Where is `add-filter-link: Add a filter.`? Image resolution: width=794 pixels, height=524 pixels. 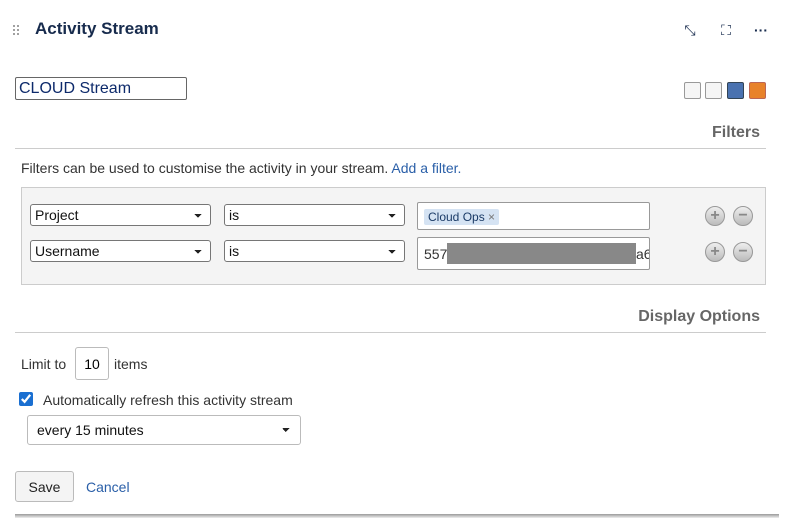 add-filter-link: Add a filter. is located at coordinates (426, 168).